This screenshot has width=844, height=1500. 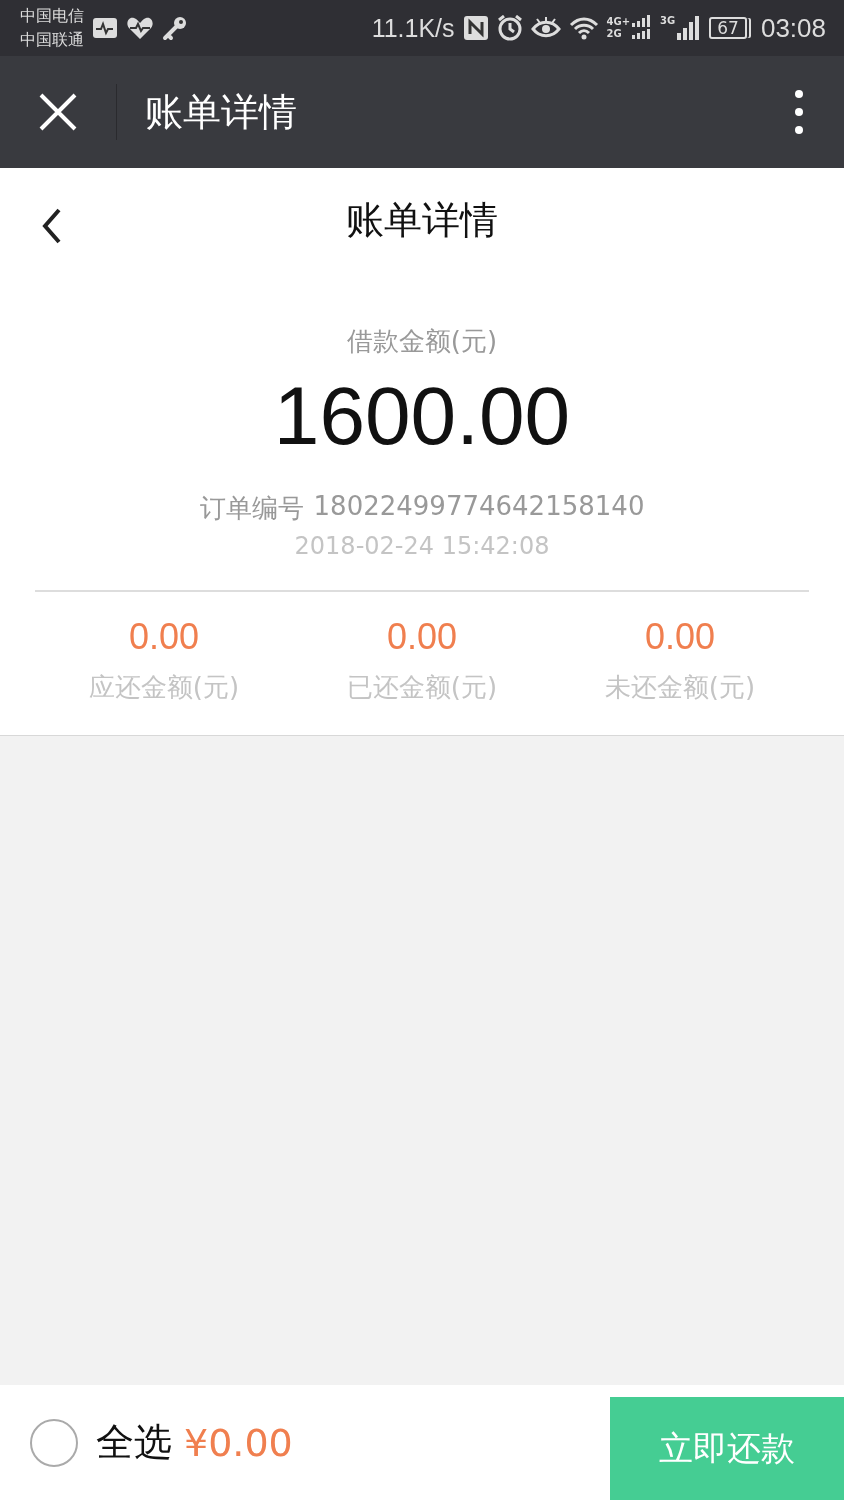 I want to click on wifi-icon, so click(x=583, y=28).